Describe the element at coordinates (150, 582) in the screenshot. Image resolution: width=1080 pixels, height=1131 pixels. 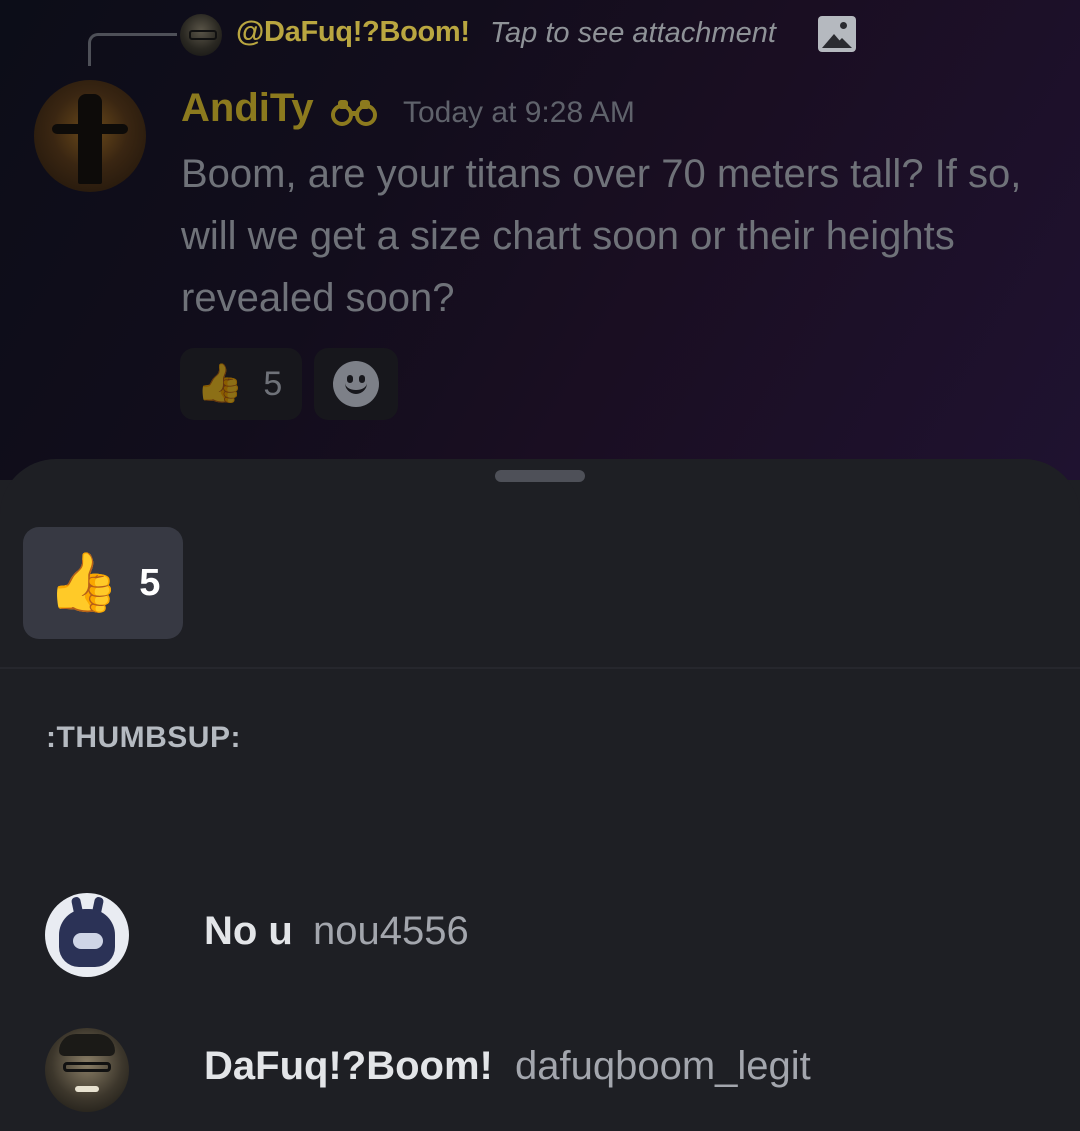
I see `reaction-tab-count: 5` at that location.